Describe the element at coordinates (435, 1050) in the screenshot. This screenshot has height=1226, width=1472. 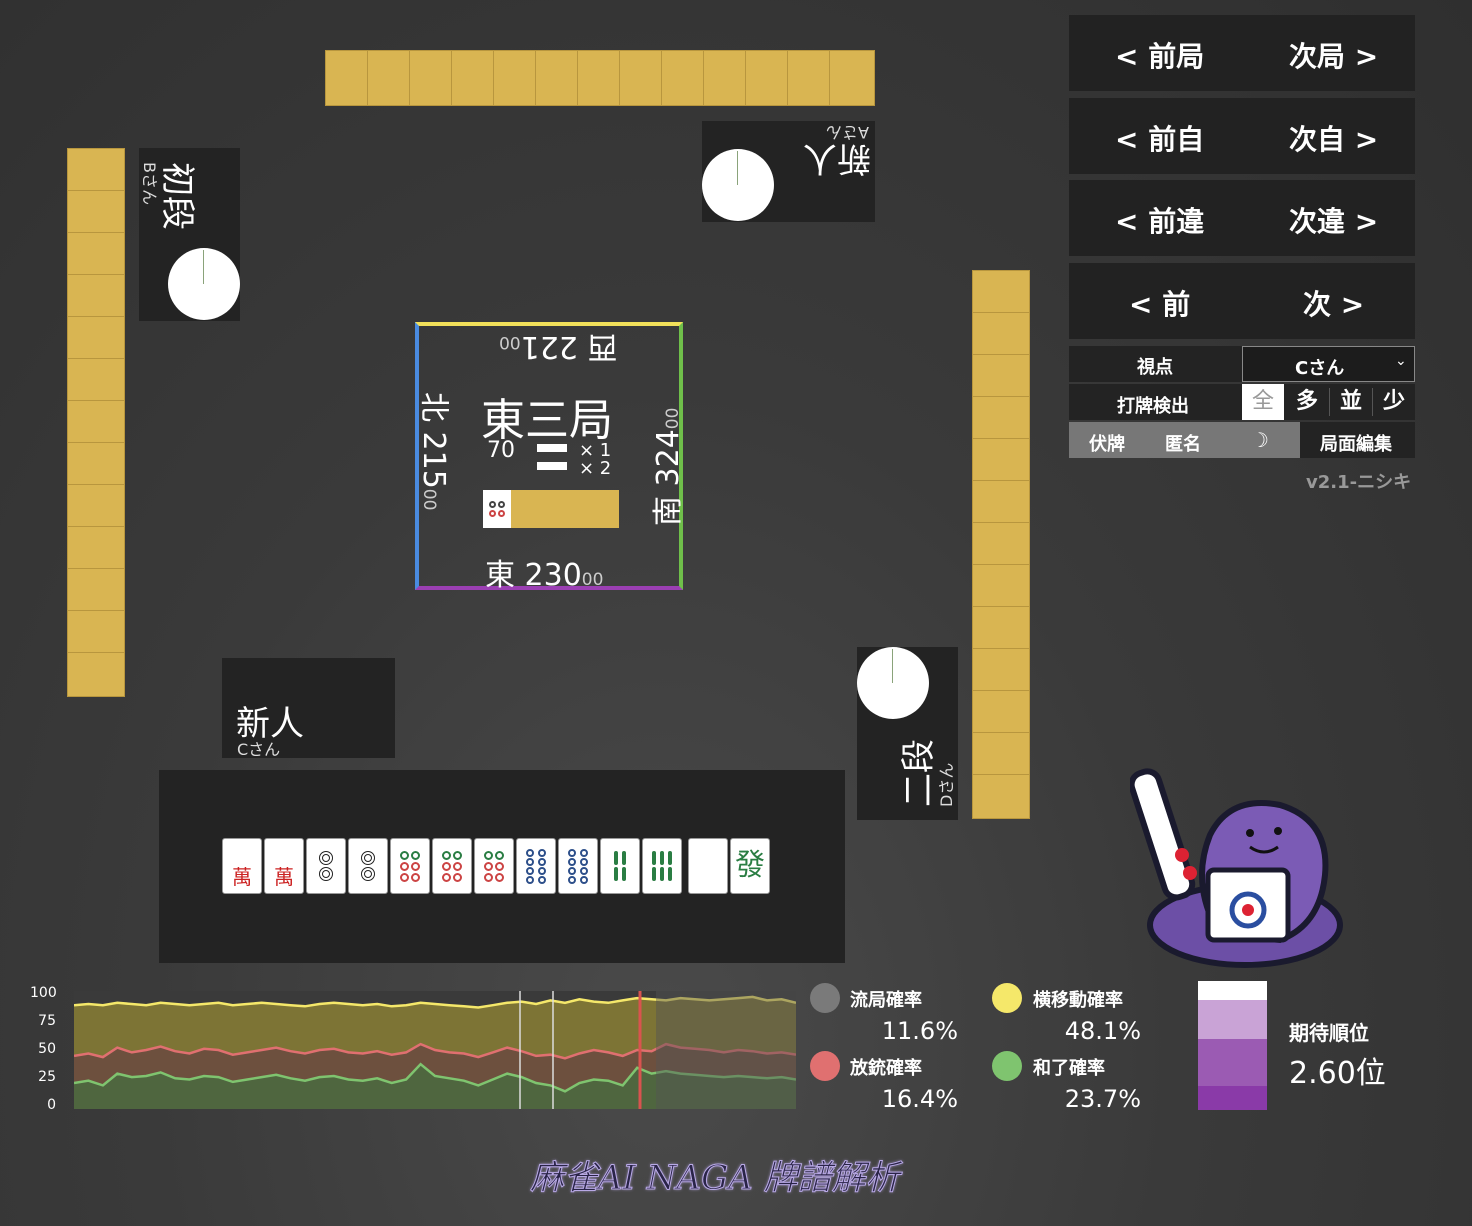
I see `chart-plot` at that location.